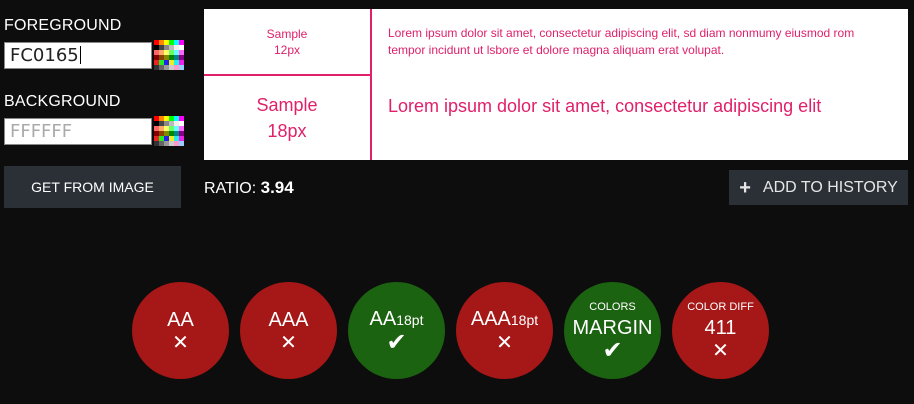 Image resolution: width=914 pixels, height=404 pixels. What do you see at coordinates (41, 131) in the screenshot?
I see `background-placeholder: FFFFFF` at bounding box center [41, 131].